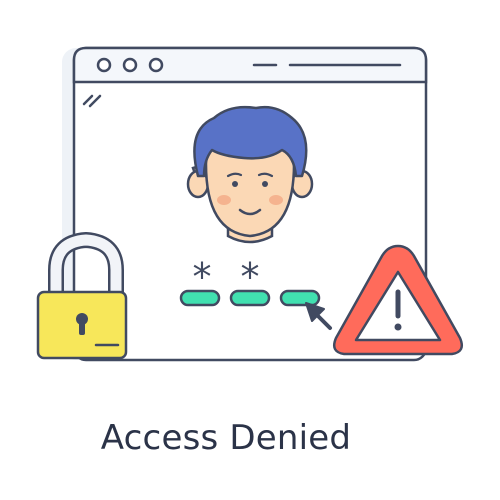 This screenshot has height=500, width=500. I want to click on right-eye, so click(265, 184).